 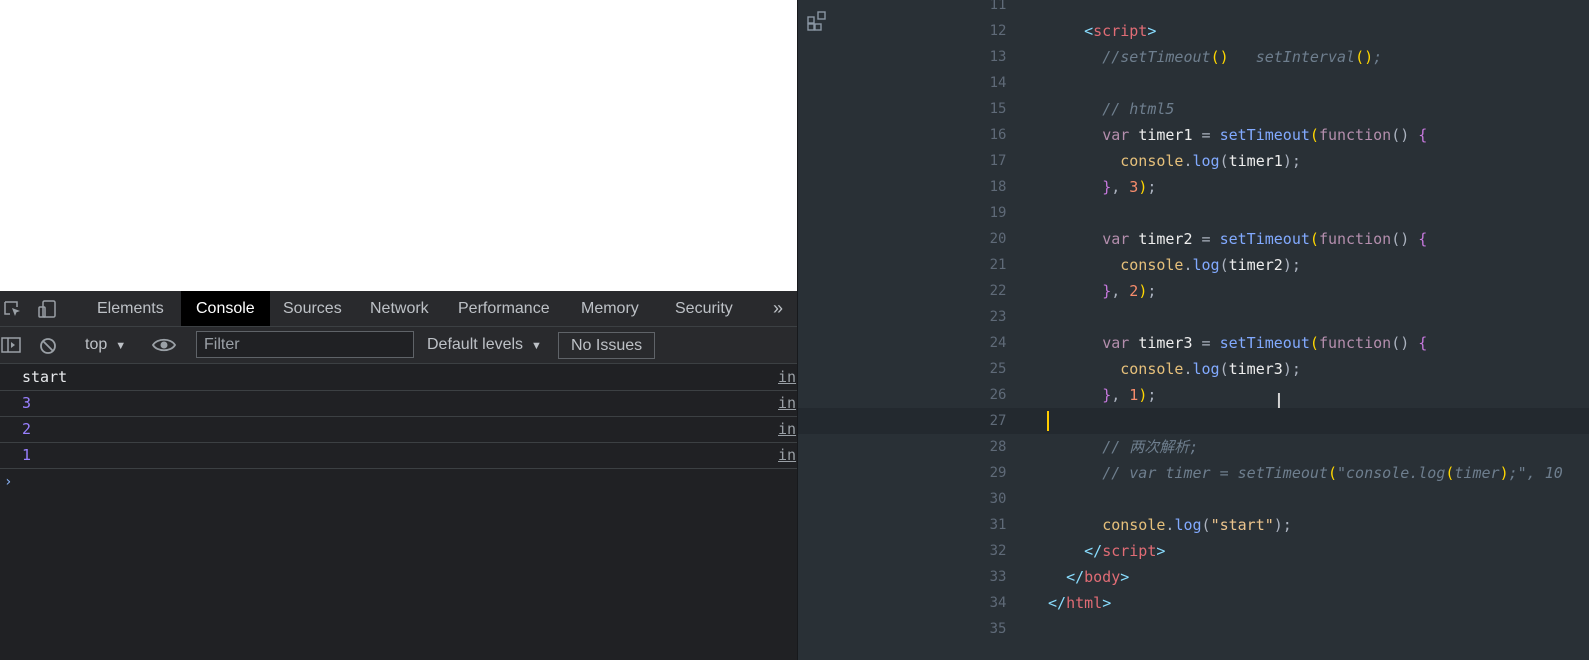 What do you see at coordinates (1193, 187) in the screenshot?
I see `code-line: 18 }, 3);` at bounding box center [1193, 187].